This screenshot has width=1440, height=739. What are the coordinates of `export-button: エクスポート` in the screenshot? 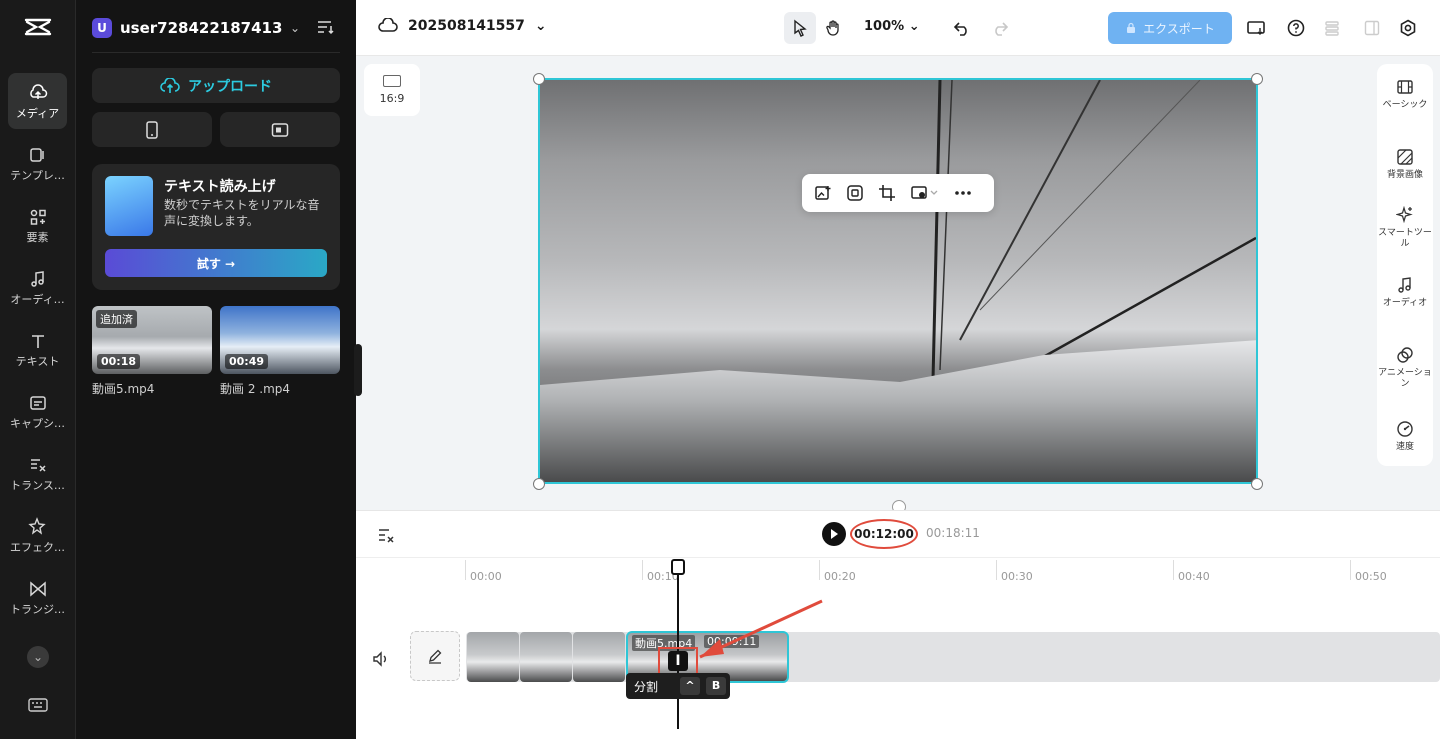 It's located at (1170, 28).